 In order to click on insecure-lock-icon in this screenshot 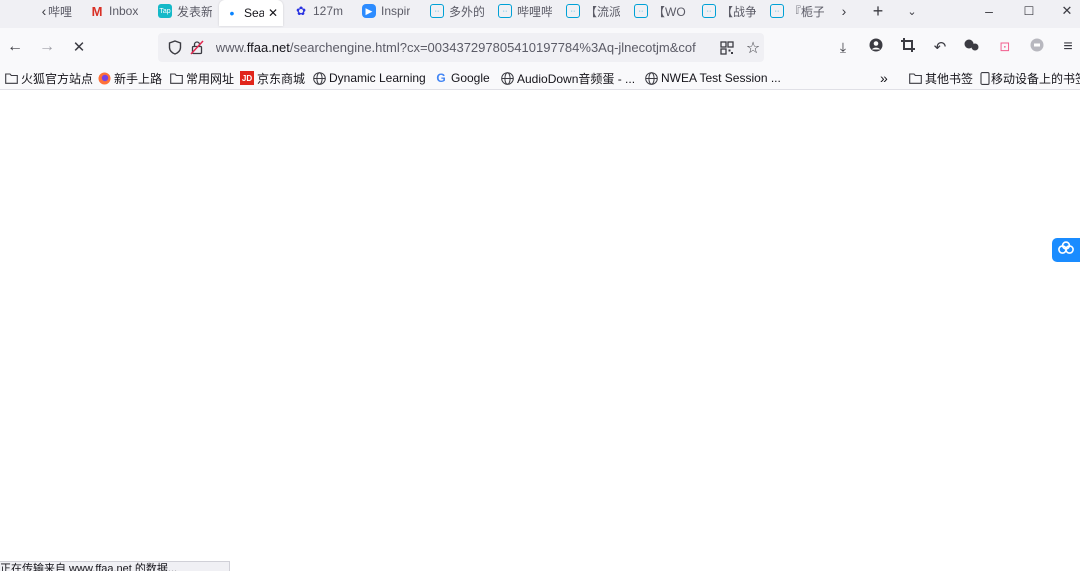, I will do `click(197, 48)`.